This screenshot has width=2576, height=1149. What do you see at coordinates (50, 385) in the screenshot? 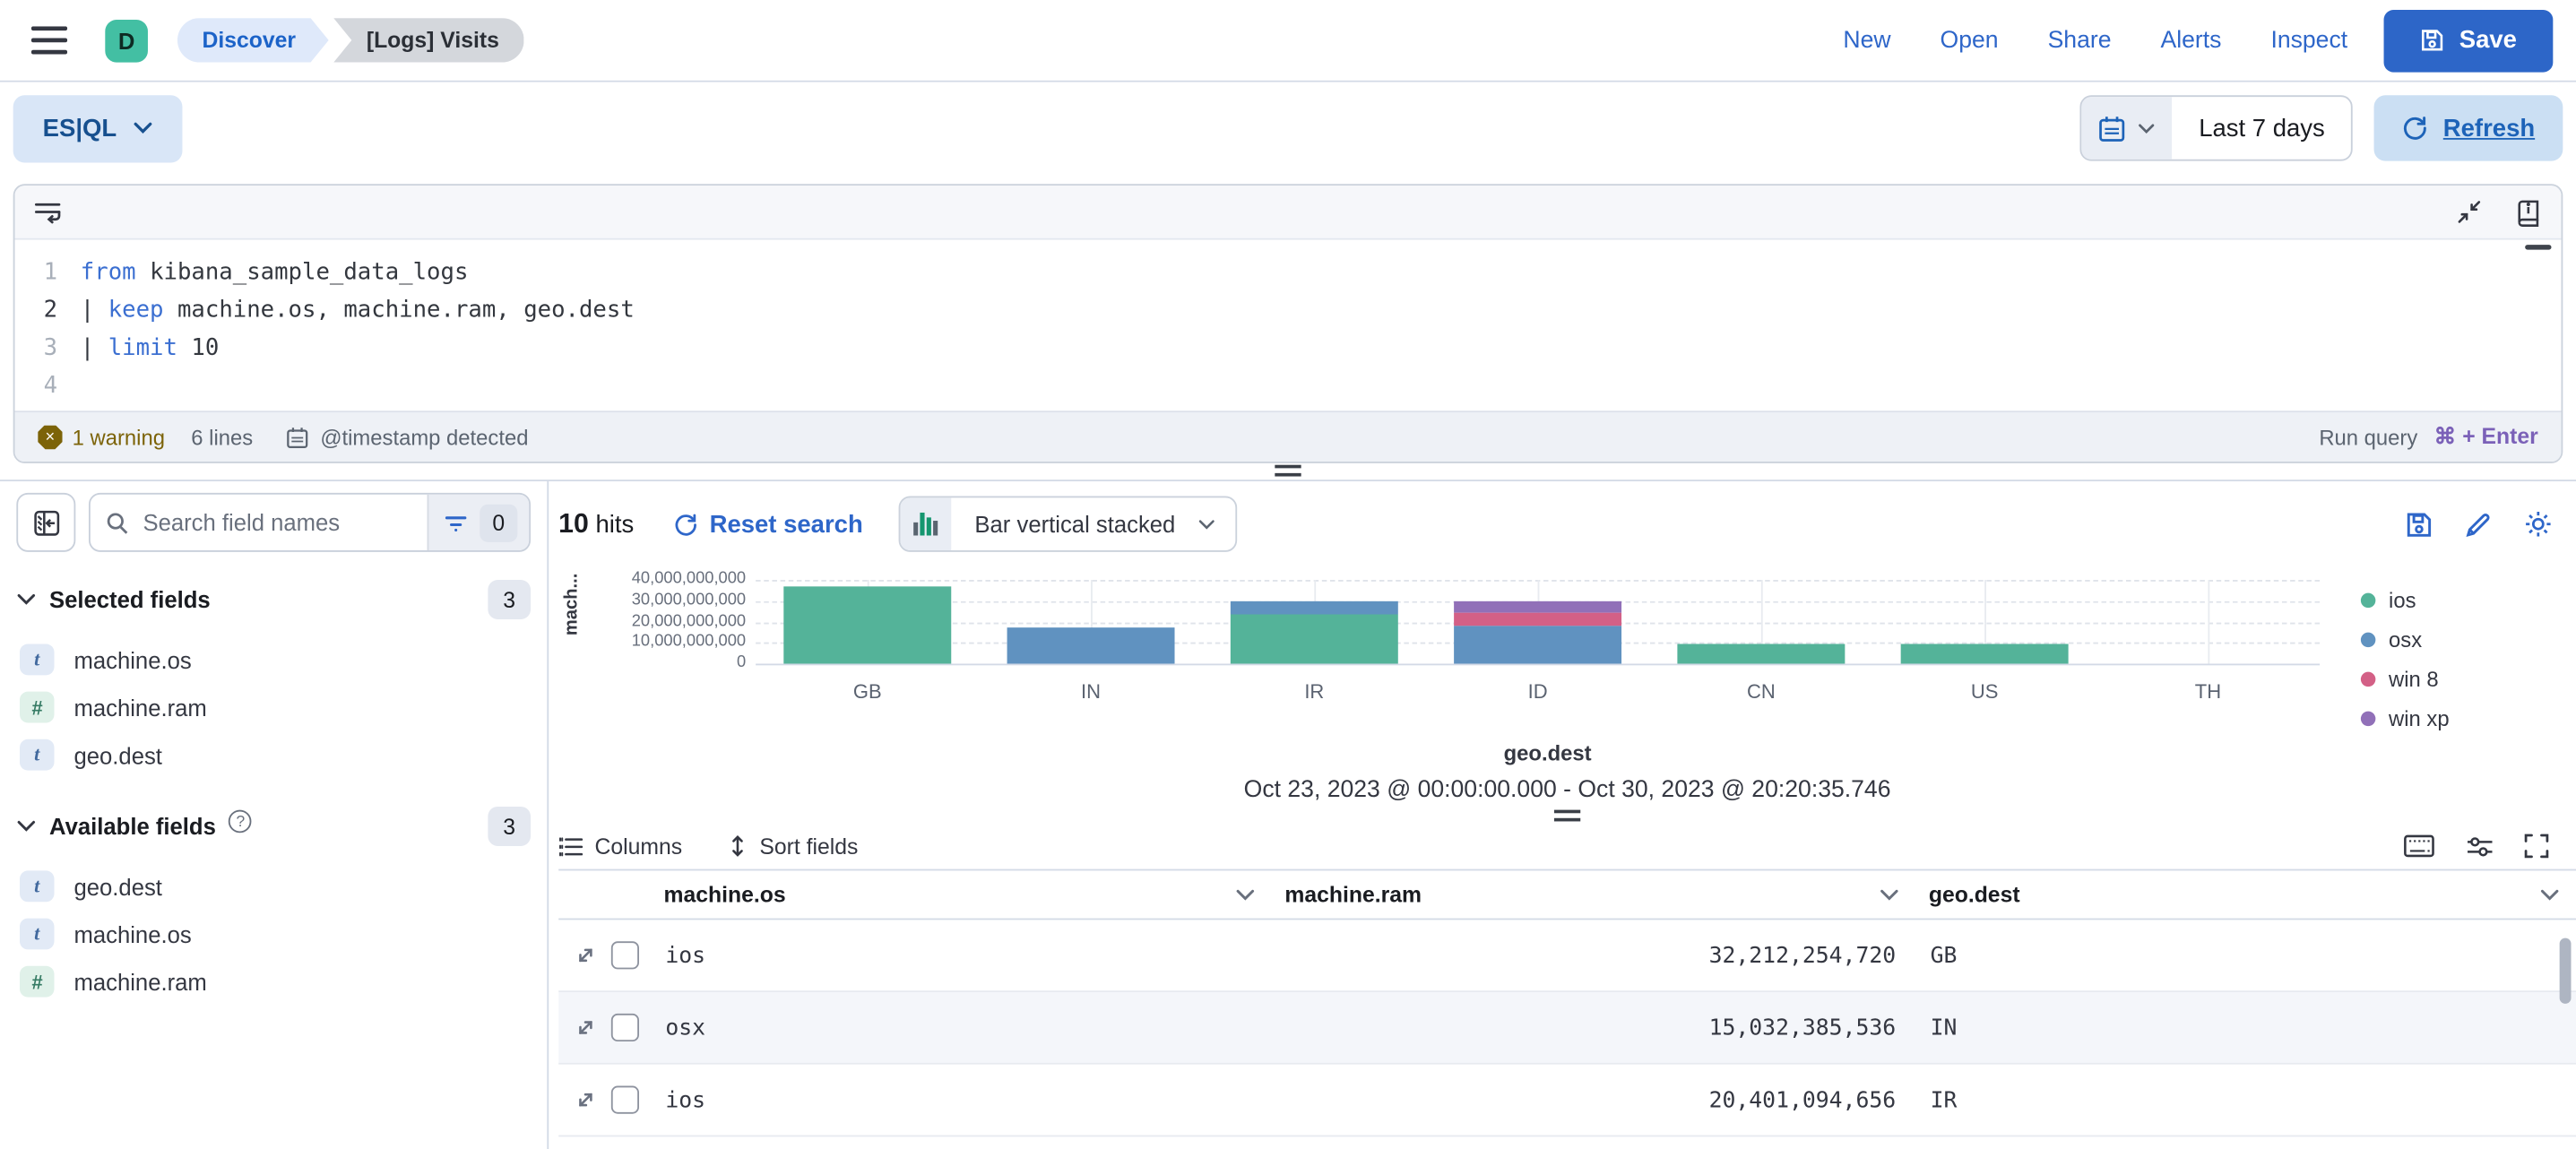
I see `line-number: 4` at bounding box center [50, 385].